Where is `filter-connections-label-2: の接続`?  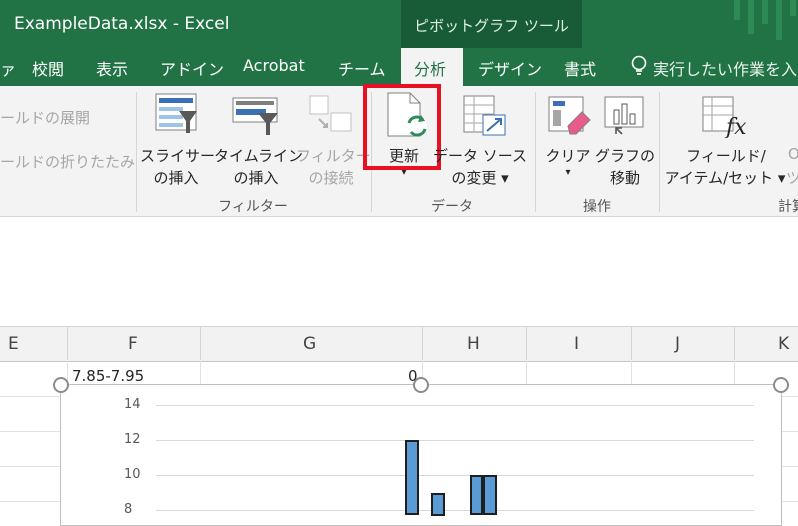 filter-connections-label-2: の接続 is located at coordinates (331, 177).